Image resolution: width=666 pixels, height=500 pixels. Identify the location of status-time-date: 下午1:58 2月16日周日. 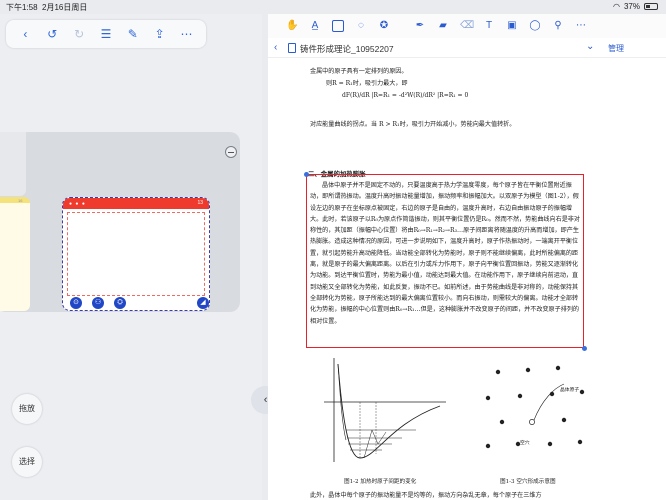
(47, 7).